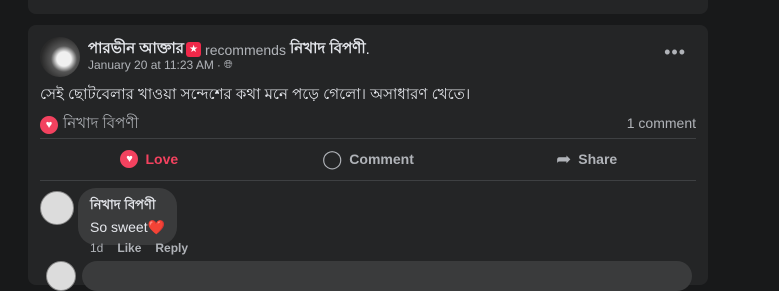  Describe the element at coordinates (367, 49) in the screenshot. I see `page-name-suffix: .` at that location.